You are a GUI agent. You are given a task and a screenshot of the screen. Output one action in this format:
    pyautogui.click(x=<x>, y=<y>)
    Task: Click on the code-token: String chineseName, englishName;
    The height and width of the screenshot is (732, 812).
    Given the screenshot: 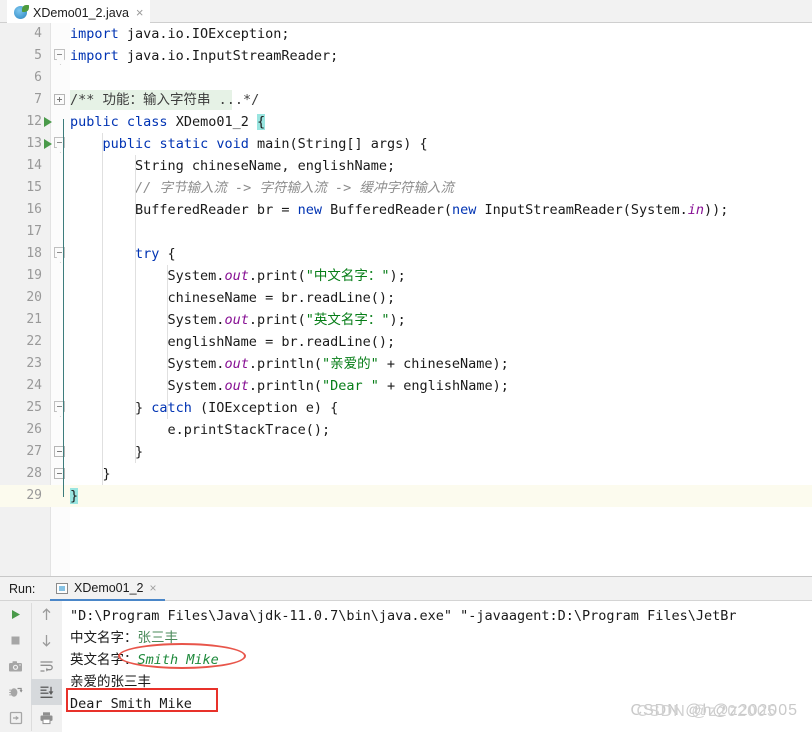 What is the action you would take?
    pyautogui.click(x=233, y=166)
    